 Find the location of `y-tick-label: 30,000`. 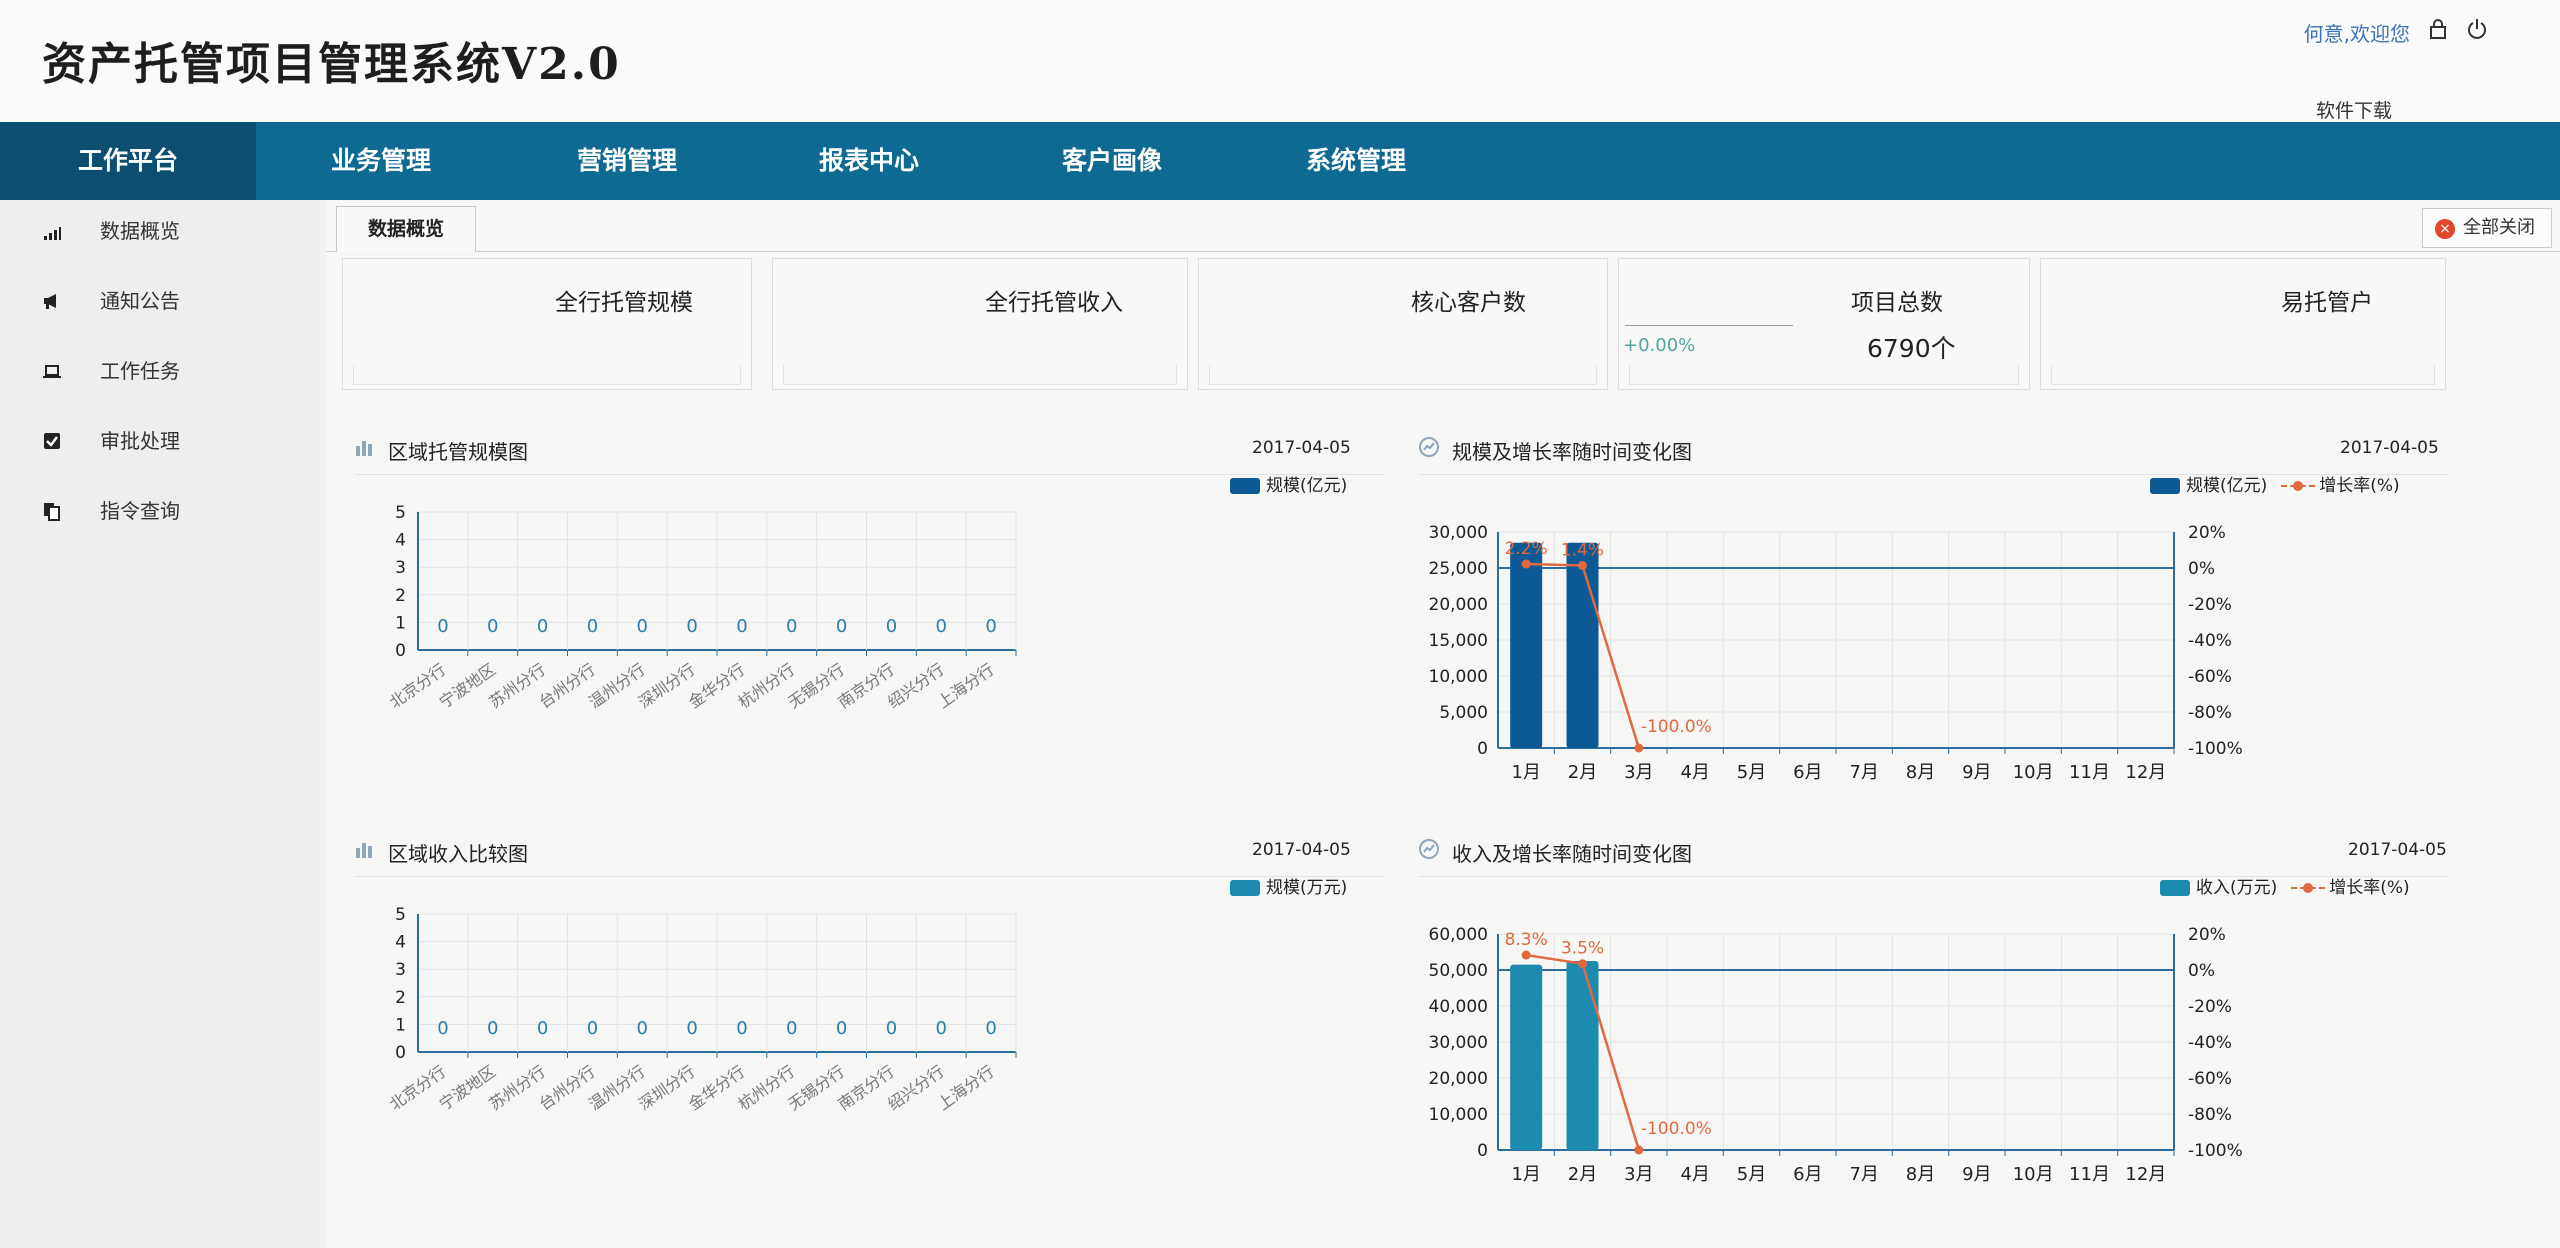

y-tick-label: 30,000 is located at coordinates (1458, 1043).